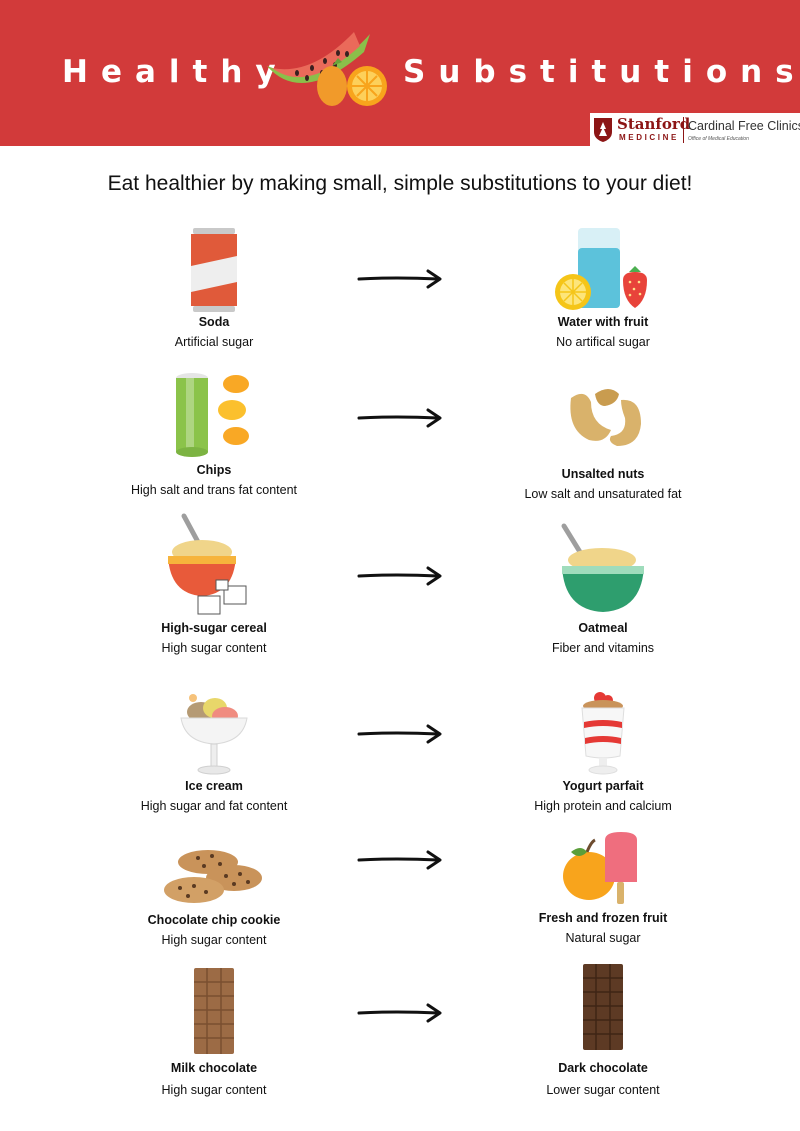 The width and height of the screenshot is (800, 1131). What do you see at coordinates (213, 876) in the screenshot?
I see `cookies-icon` at bounding box center [213, 876].